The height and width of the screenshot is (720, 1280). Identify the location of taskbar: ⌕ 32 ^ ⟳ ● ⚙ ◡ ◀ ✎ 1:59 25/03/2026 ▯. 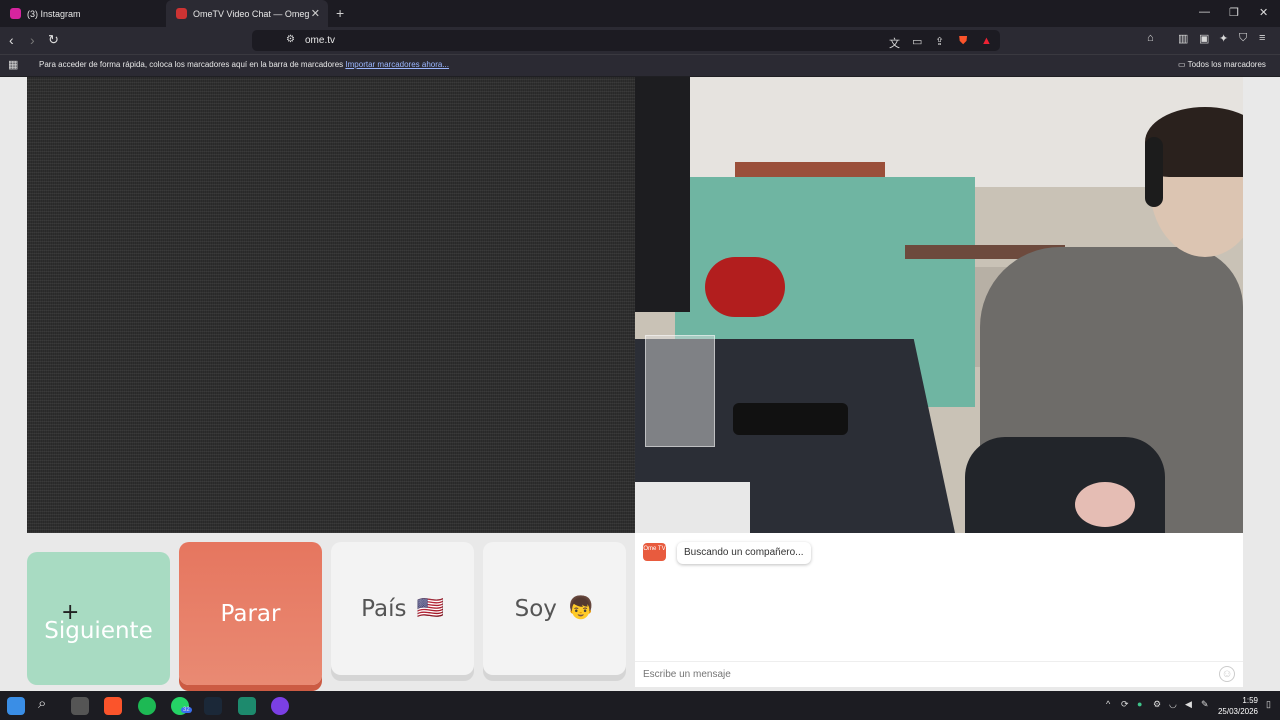
(640, 705).